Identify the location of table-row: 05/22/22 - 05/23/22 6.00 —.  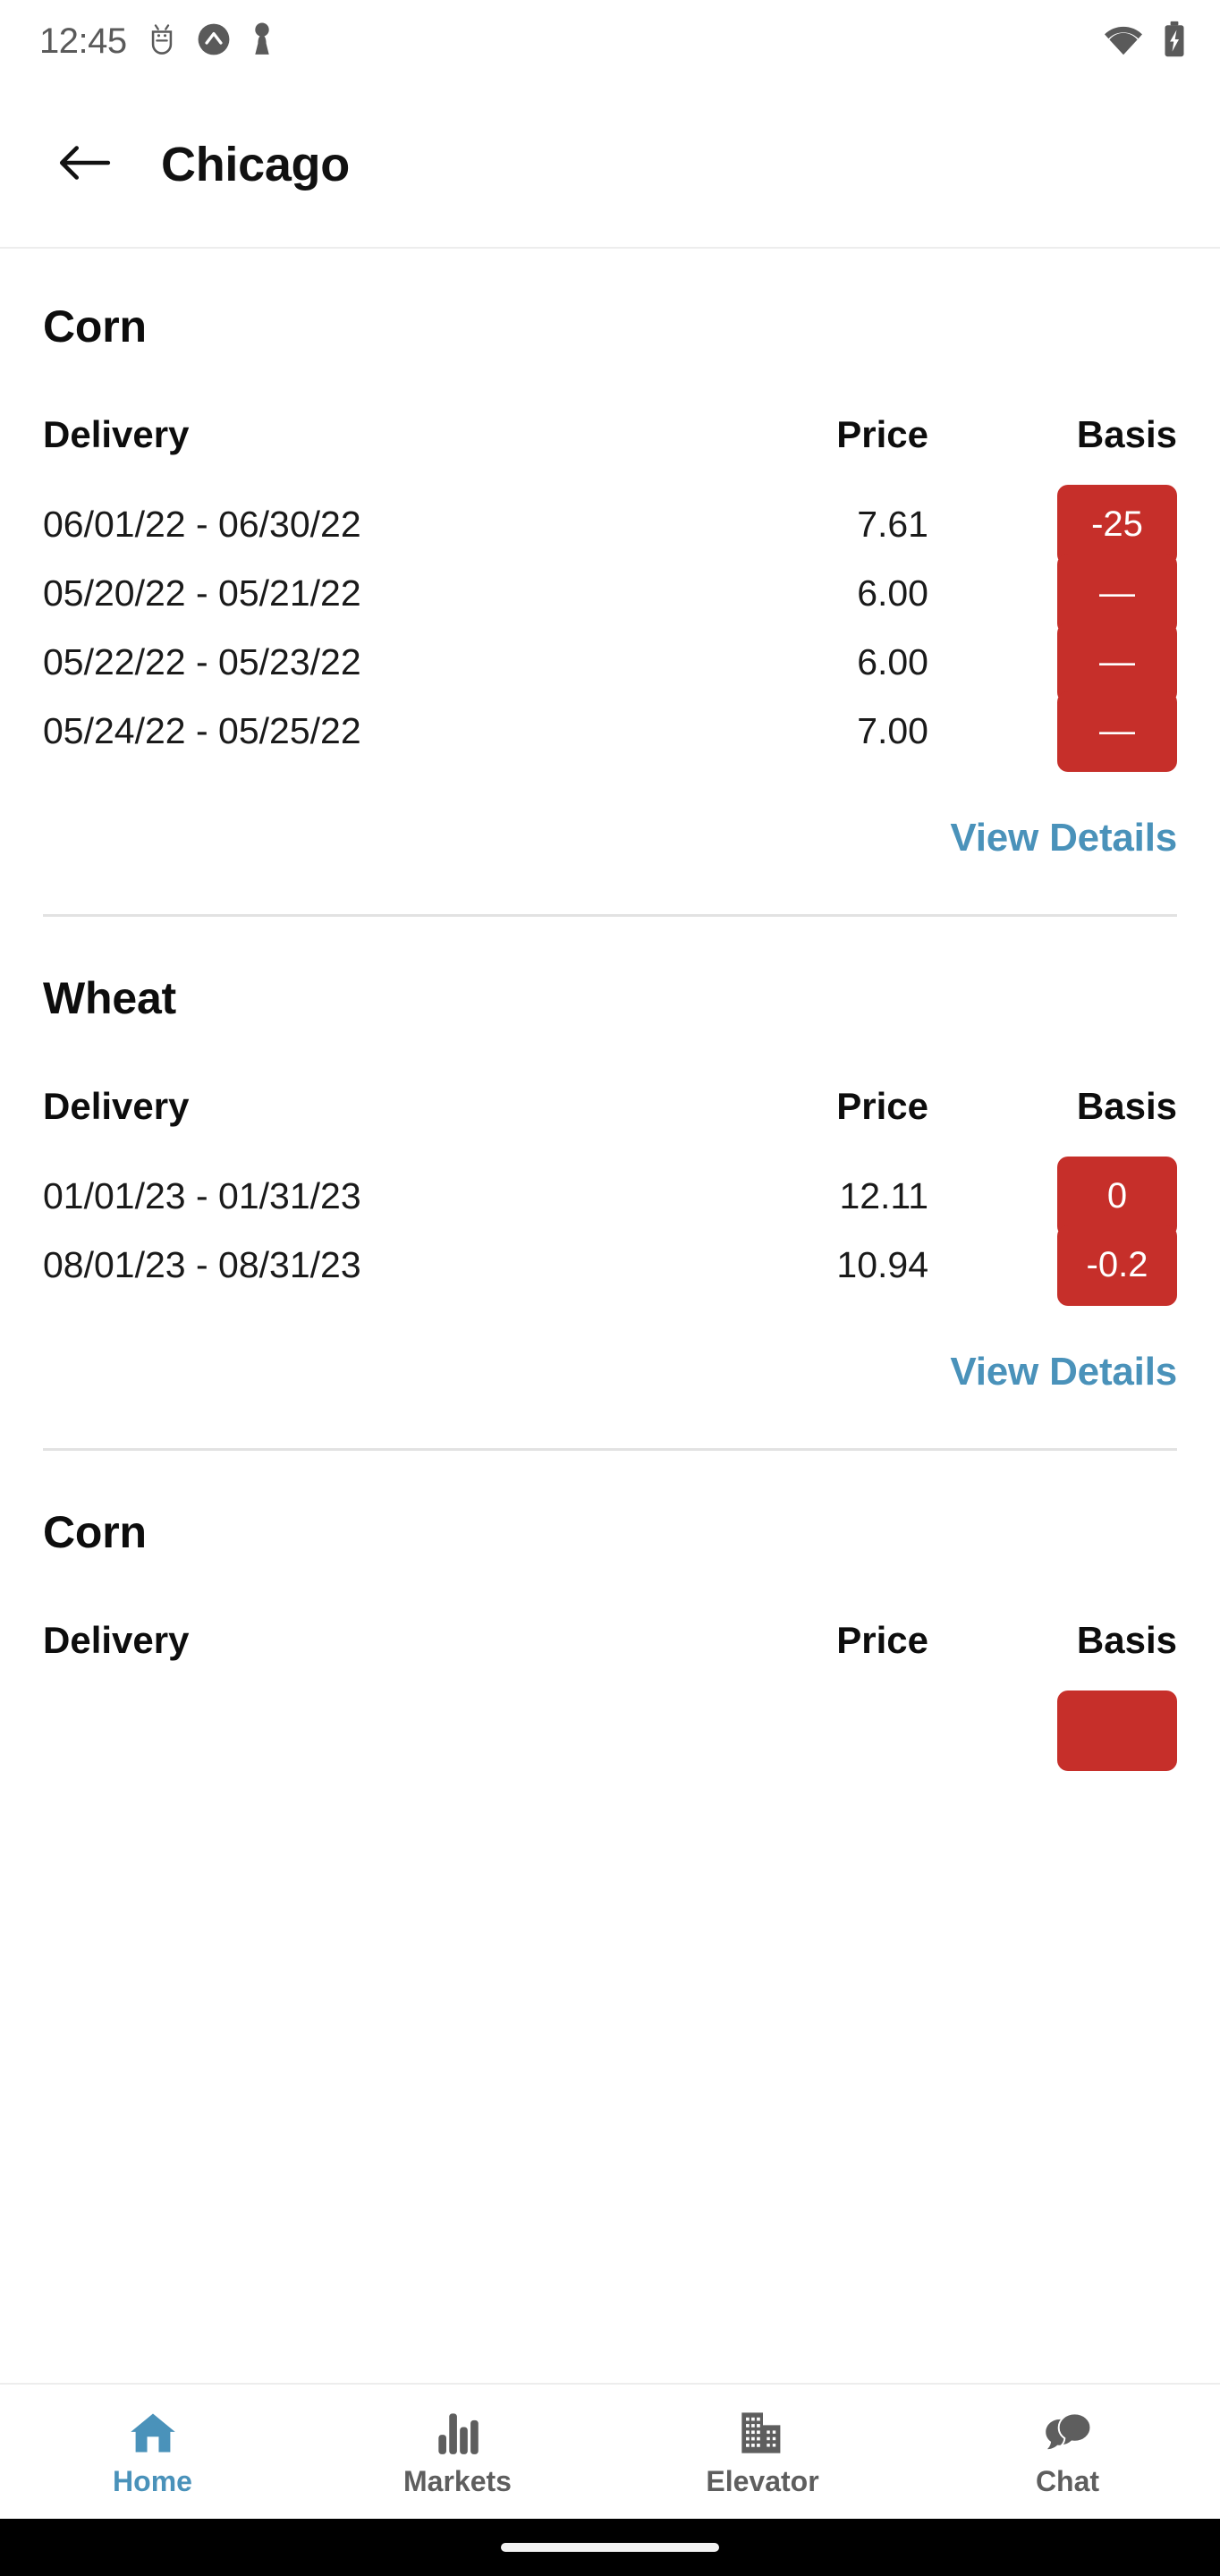
(610, 662).